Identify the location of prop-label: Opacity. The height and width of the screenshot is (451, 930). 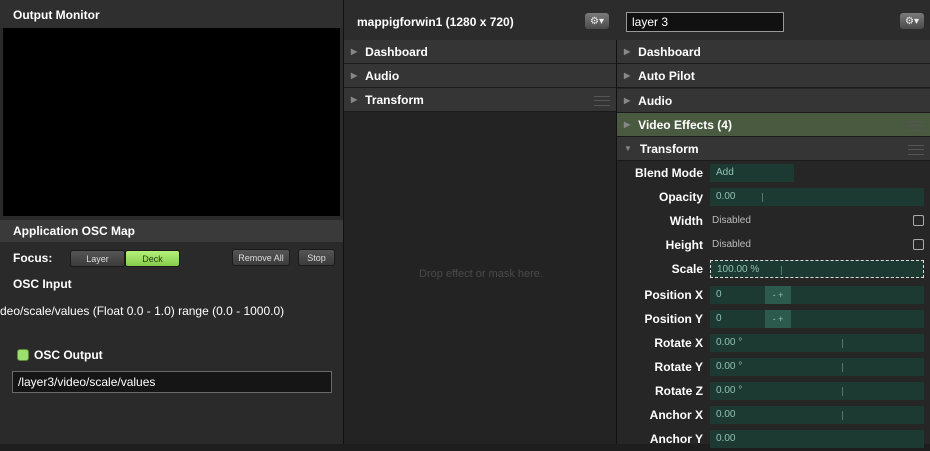
(680, 197).